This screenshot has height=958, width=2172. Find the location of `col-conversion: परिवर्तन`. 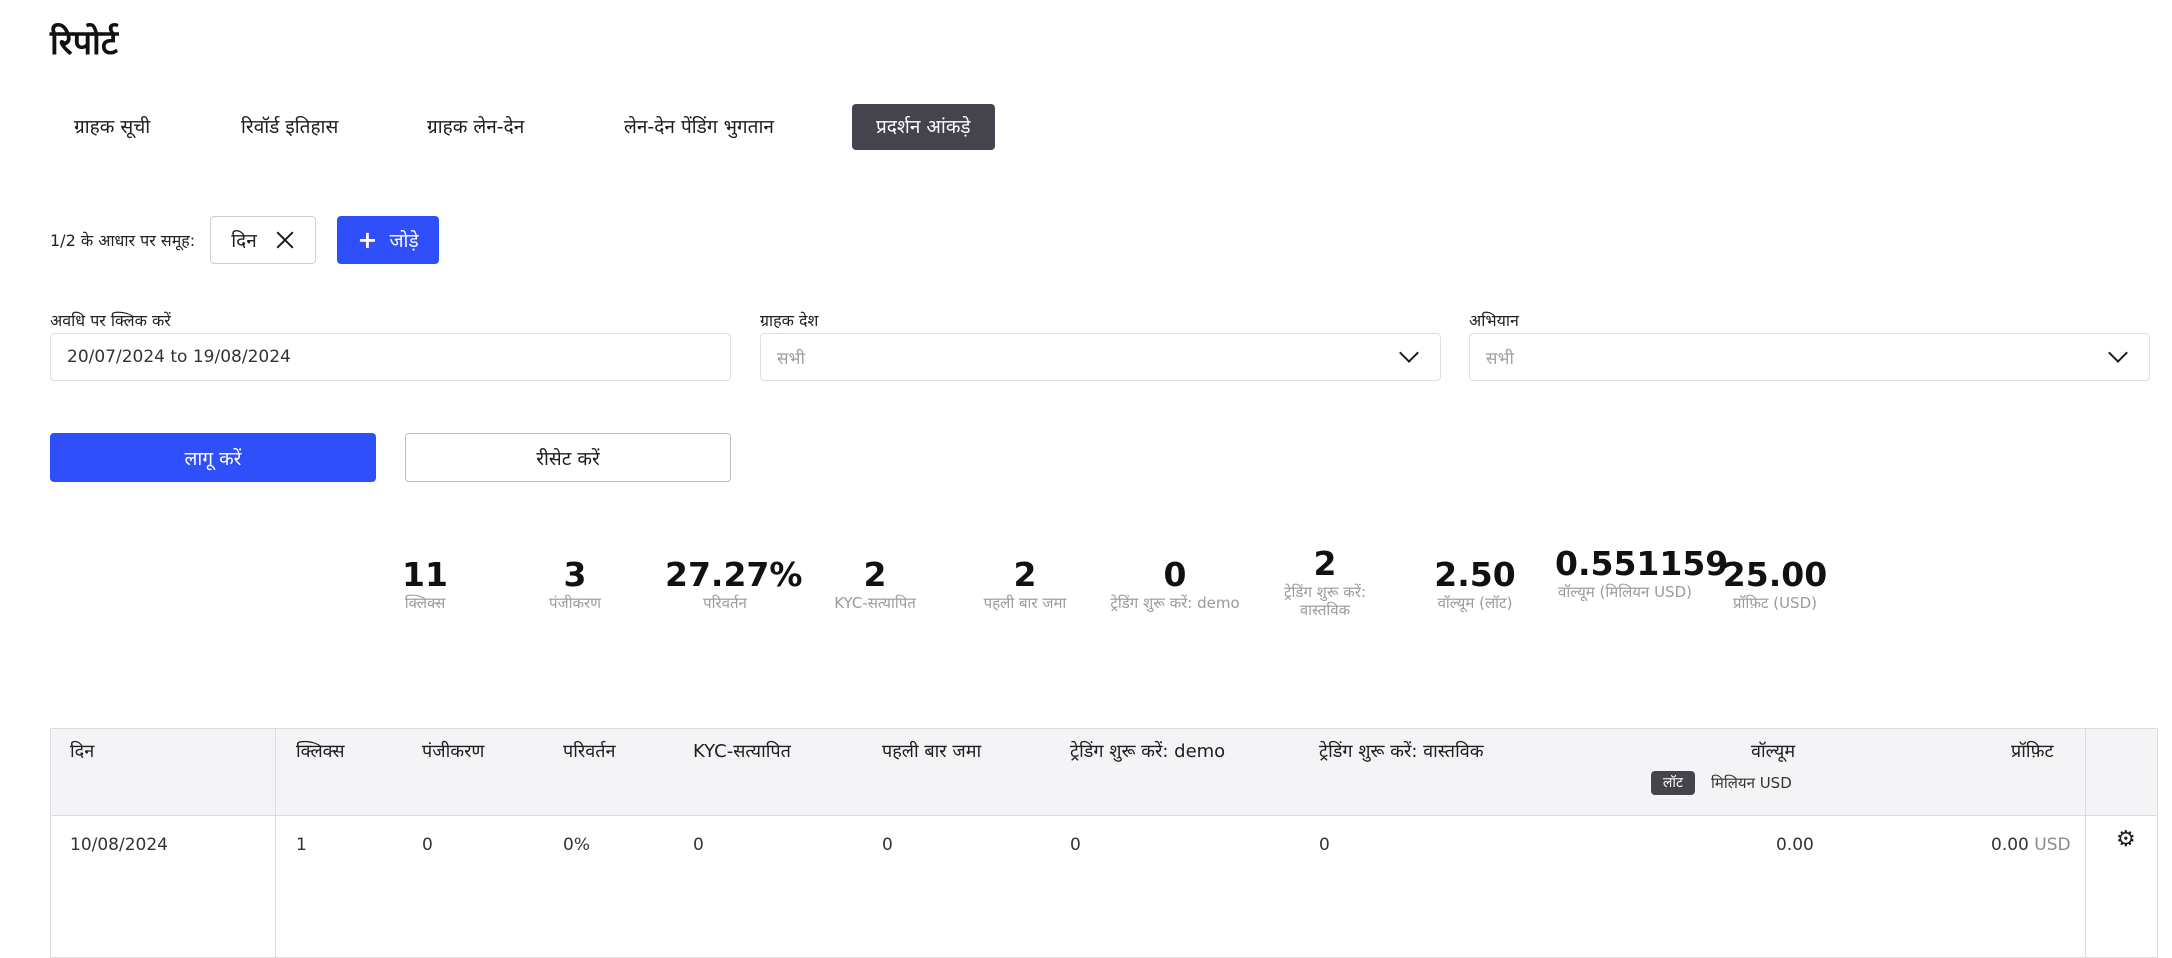

col-conversion: परिवर्तन is located at coordinates (589, 751).